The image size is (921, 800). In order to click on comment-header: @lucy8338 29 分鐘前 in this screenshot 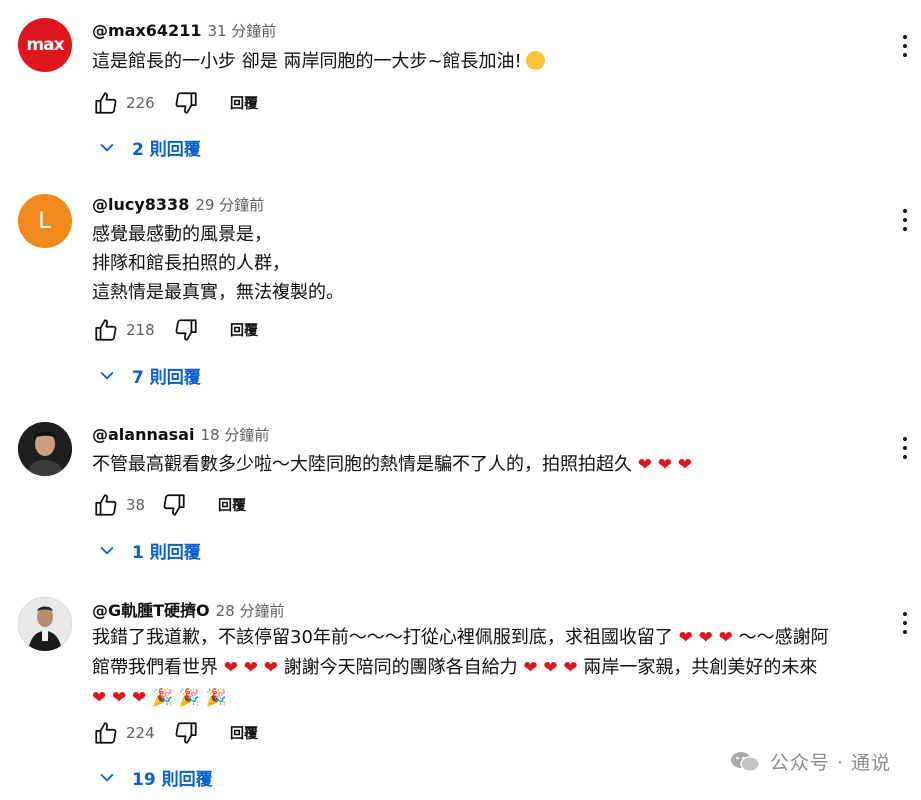, I will do `click(178, 206)`.